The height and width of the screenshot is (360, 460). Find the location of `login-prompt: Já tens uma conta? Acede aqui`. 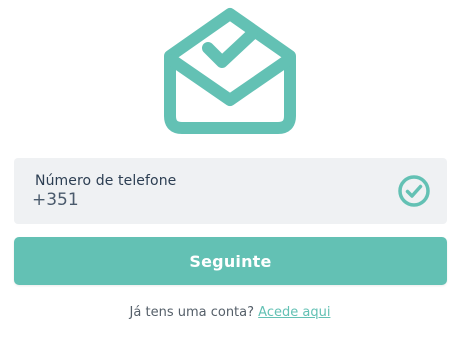

login-prompt: Já tens uma conta? Acede aqui is located at coordinates (230, 312).